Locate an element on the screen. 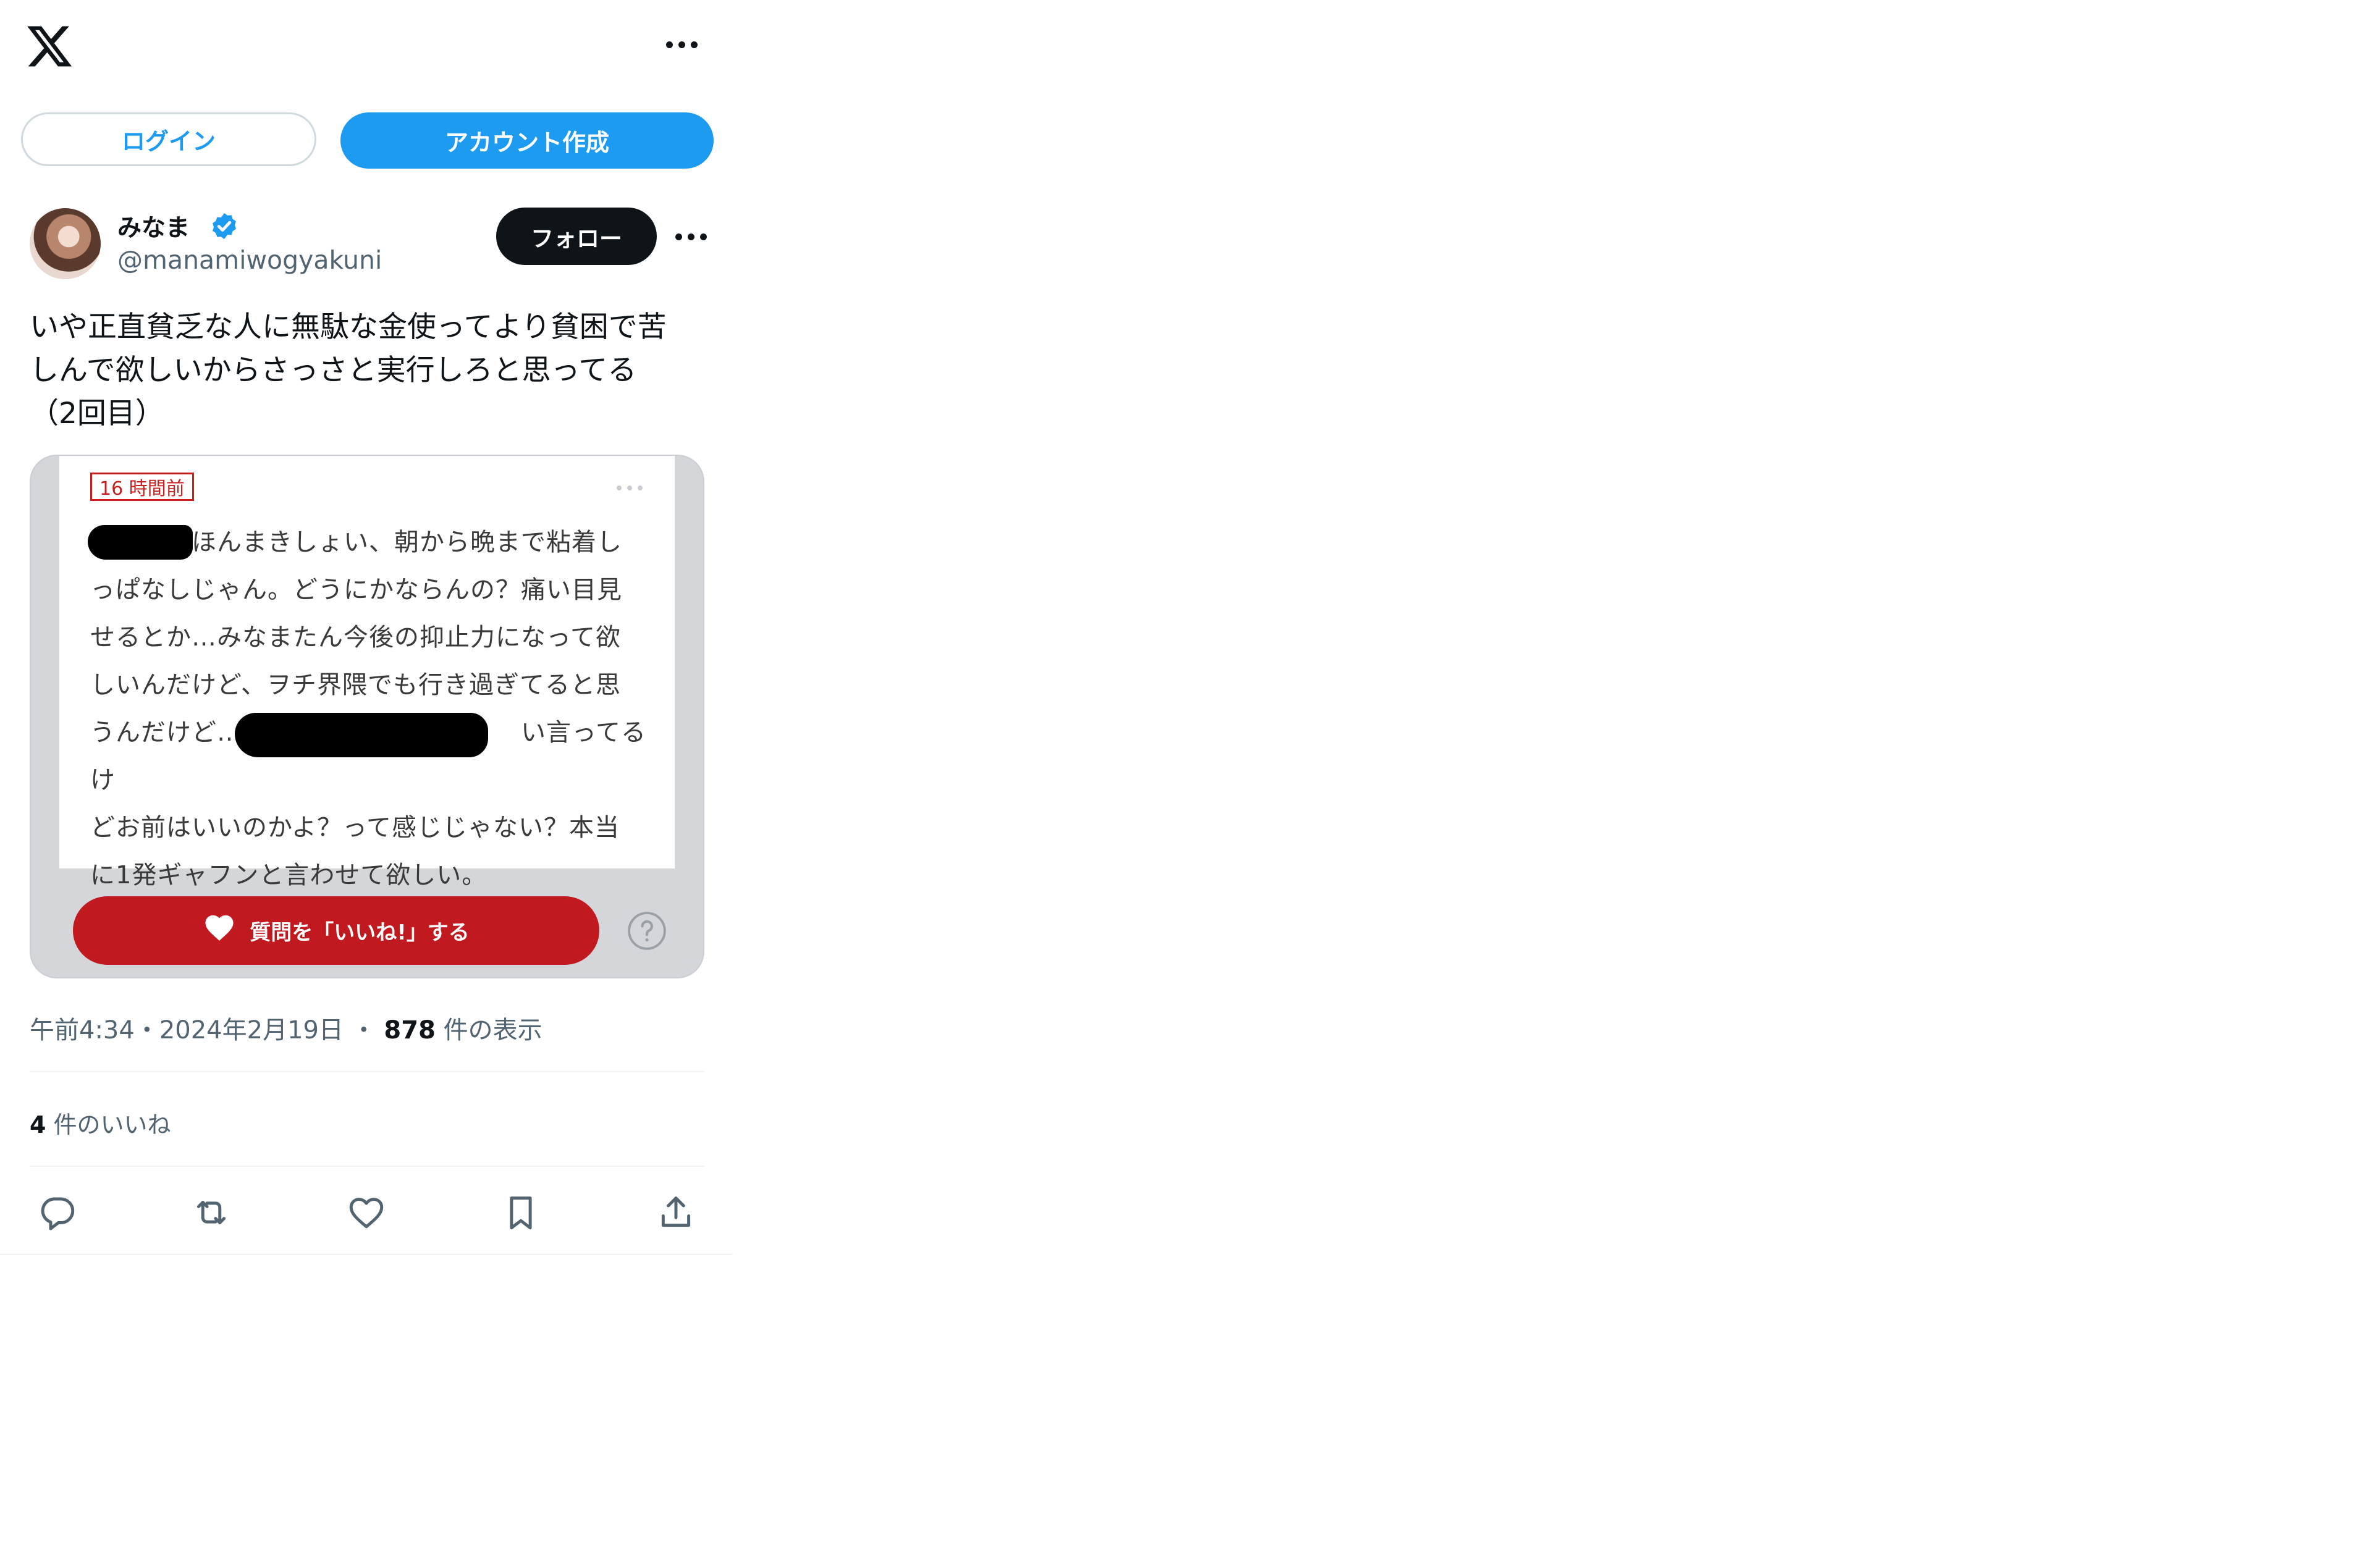 The image size is (2380, 1564). retweet-icon is located at coordinates (212, 1212).